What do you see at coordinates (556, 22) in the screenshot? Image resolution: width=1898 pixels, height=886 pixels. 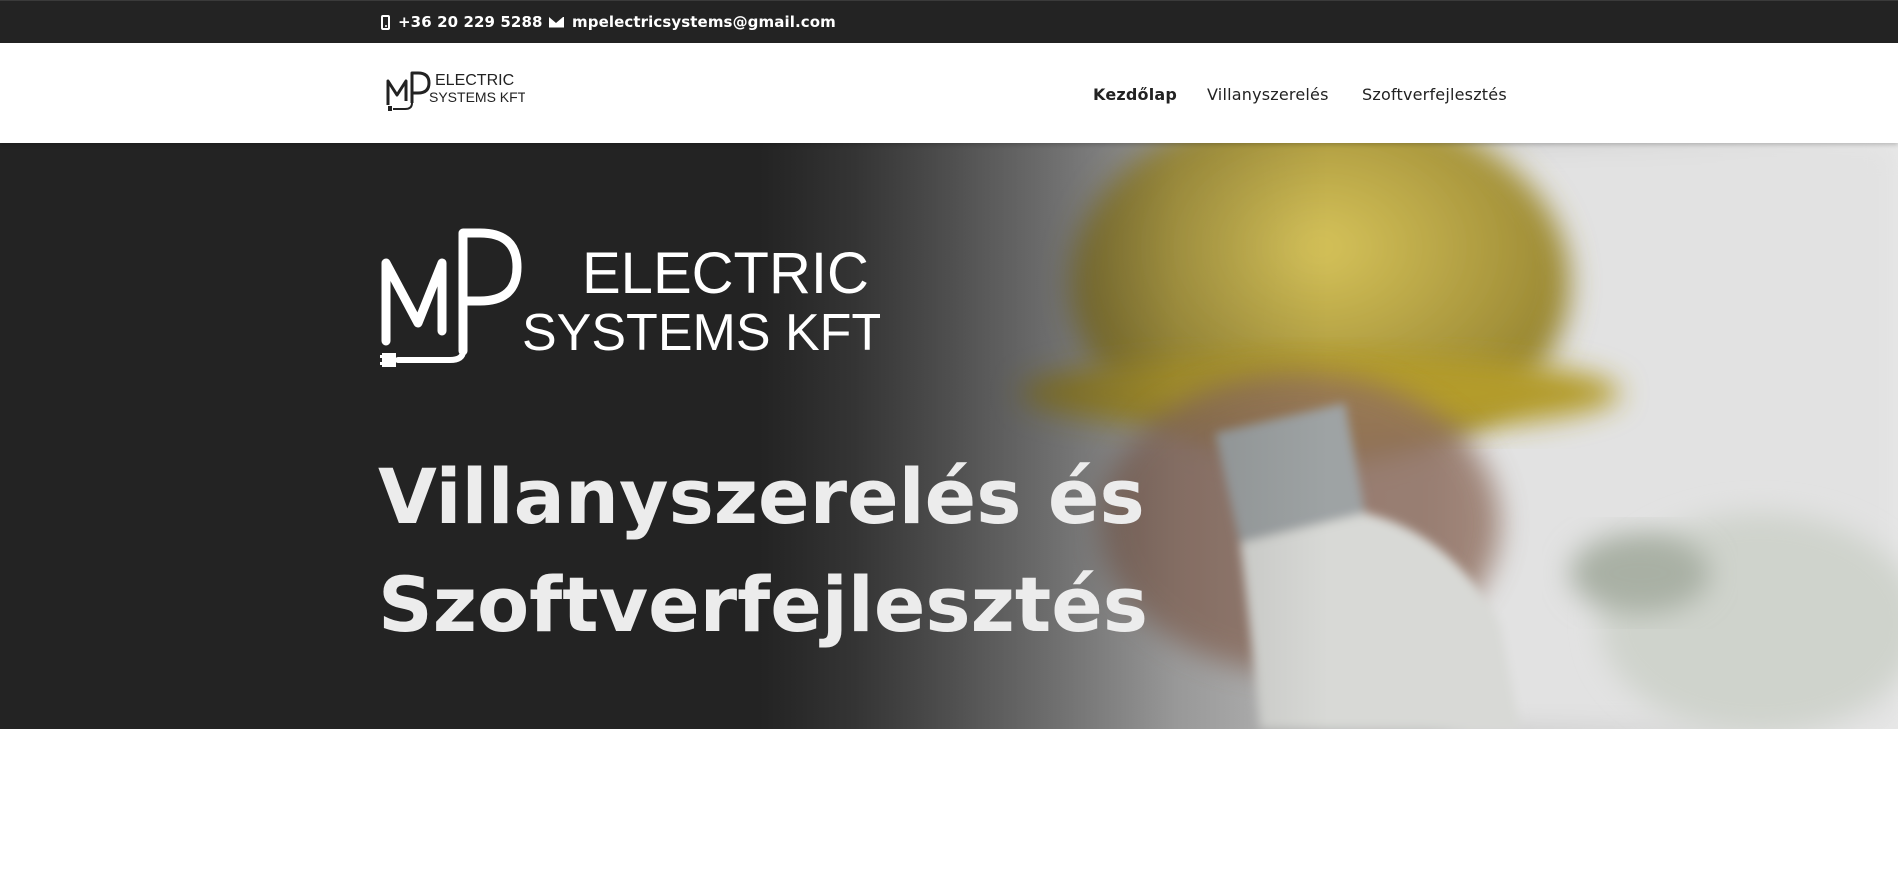 I see `envelope-icon` at bounding box center [556, 22].